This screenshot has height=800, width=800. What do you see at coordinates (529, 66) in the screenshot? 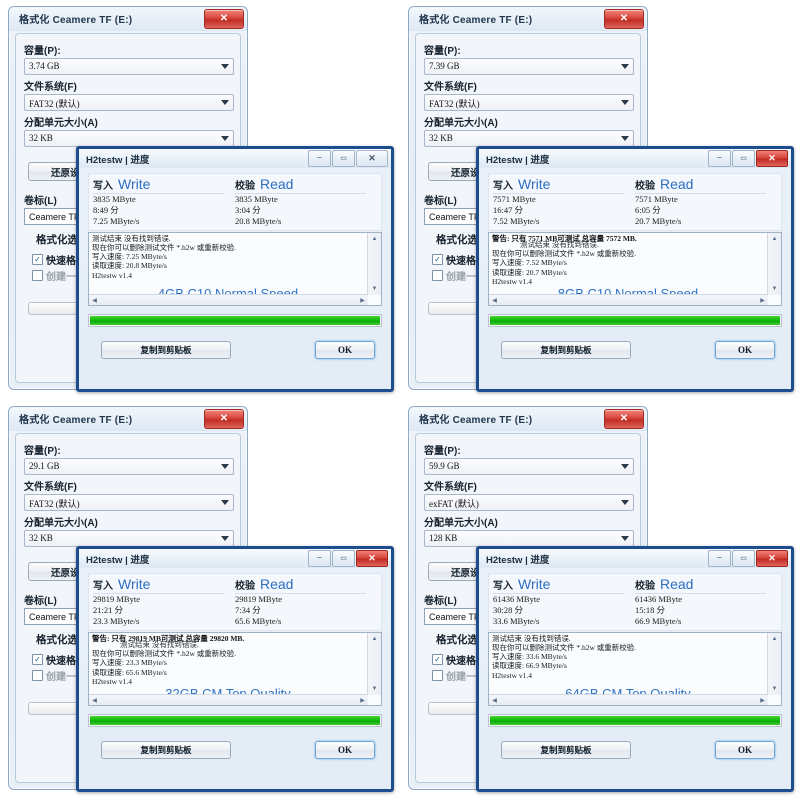
I see `capacity-select: 7.39 GB` at bounding box center [529, 66].